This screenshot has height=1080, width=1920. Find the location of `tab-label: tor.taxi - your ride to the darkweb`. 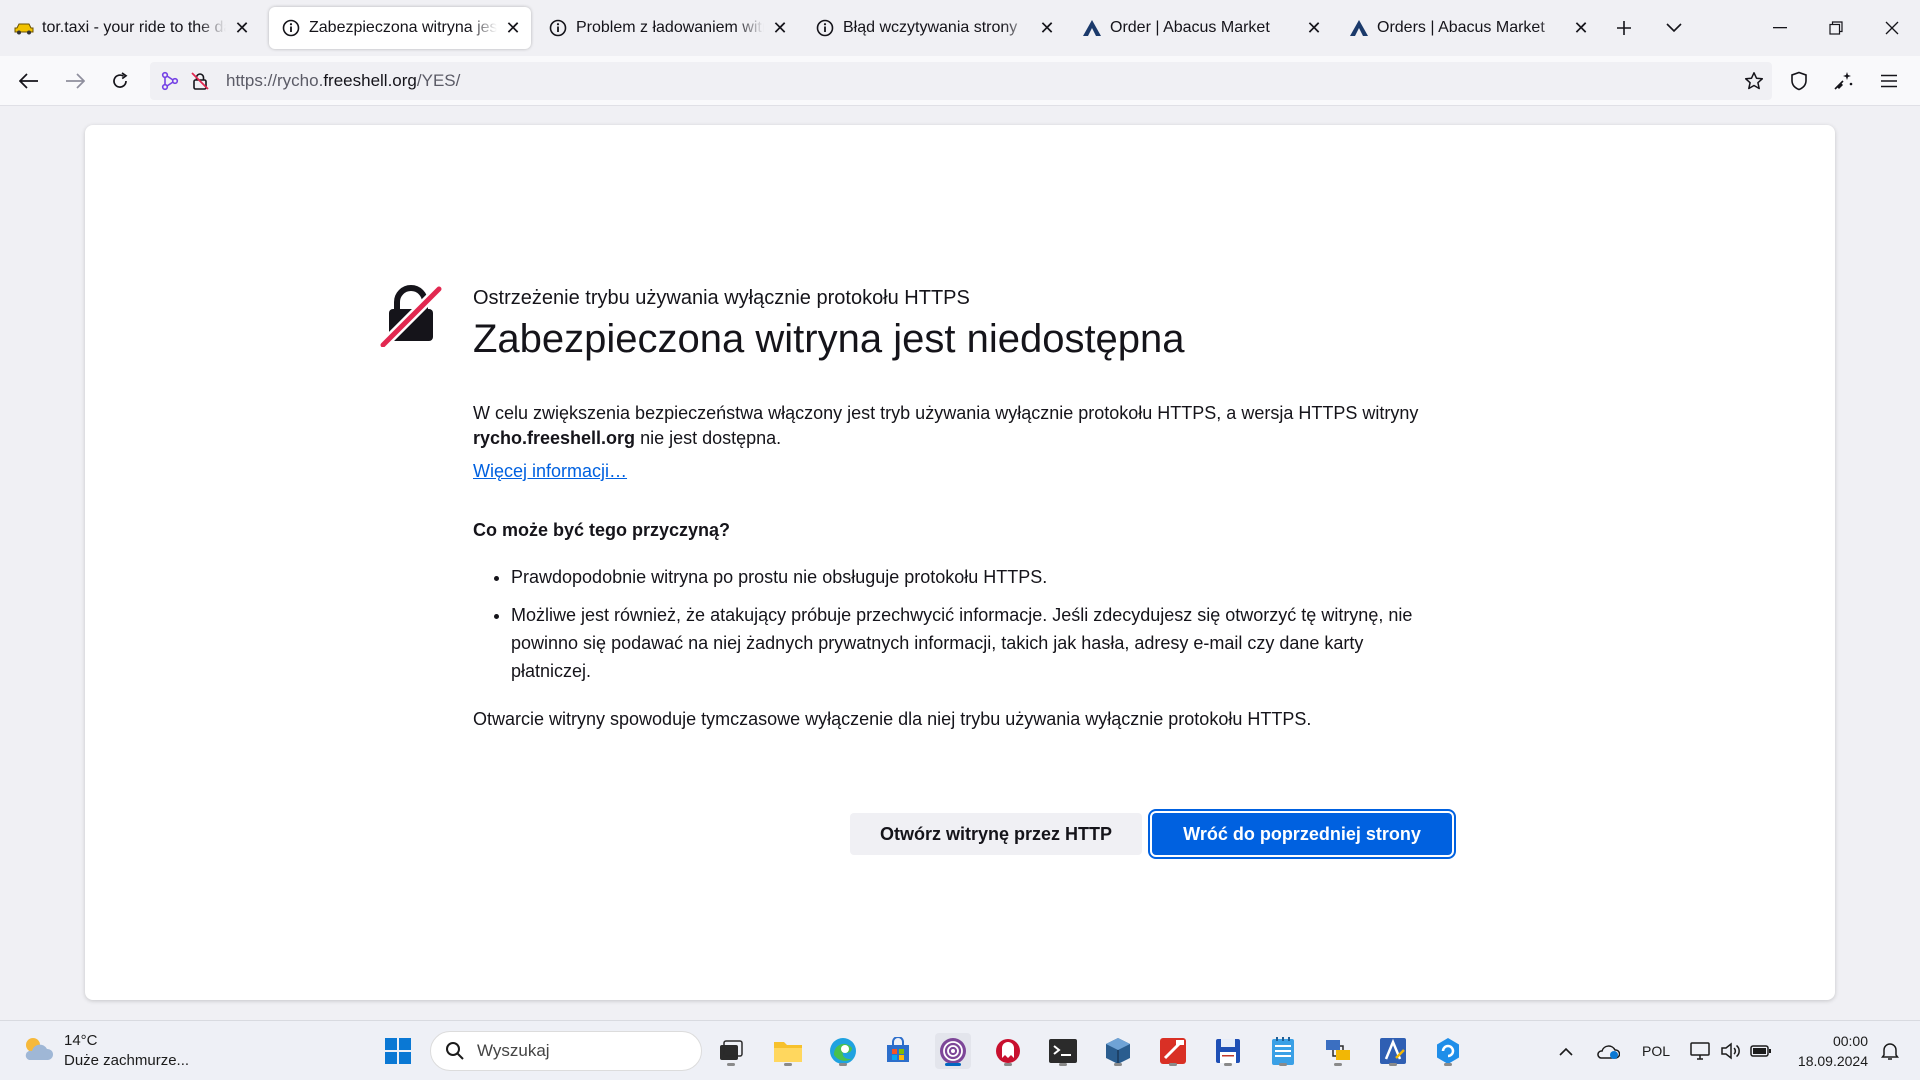

tab-label: tor.taxi - your ride to the darkweb is located at coordinates (134, 27).